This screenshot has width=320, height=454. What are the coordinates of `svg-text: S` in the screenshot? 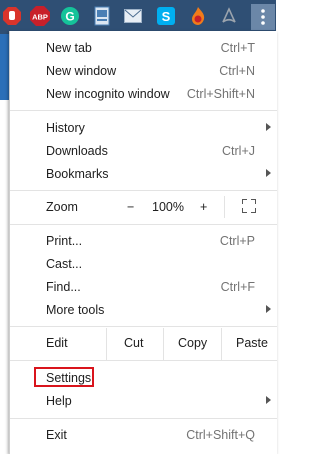 It's located at (166, 16).